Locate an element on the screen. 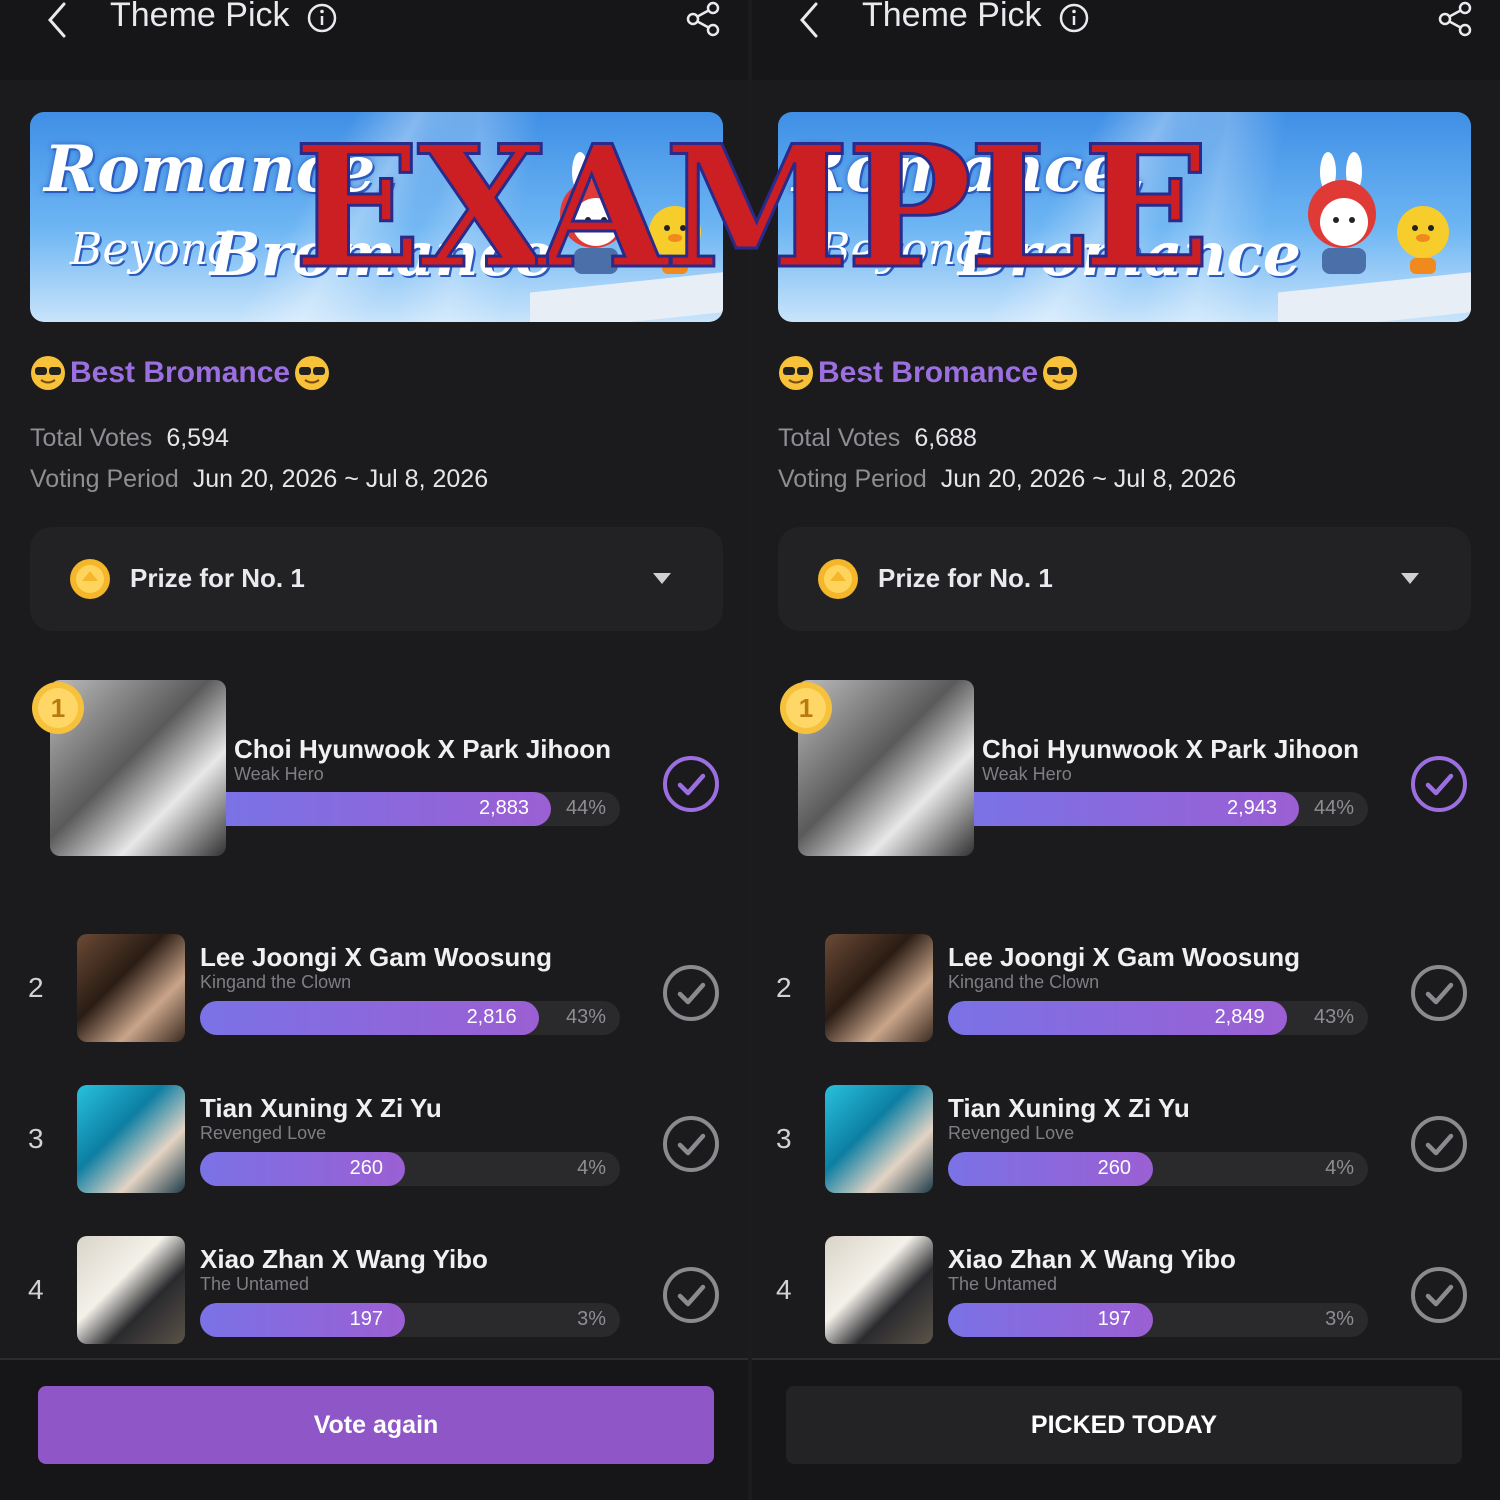  total-votes: Total Votes 6,594 is located at coordinates (129, 438).